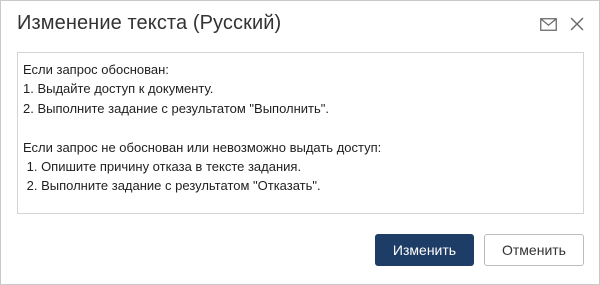 The image size is (600, 285). Describe the element at coordinates (149, 23) in the screenshot. I see `dialog-title: Изменение текста (Русский)` at that location.